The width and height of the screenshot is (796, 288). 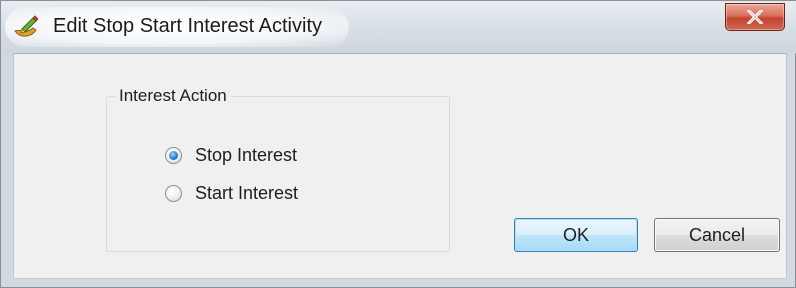 What do you see at coordinates (247, 193) in the screenshot?
I see `radio-label: Start Interest` at bounding box center [247, 193].